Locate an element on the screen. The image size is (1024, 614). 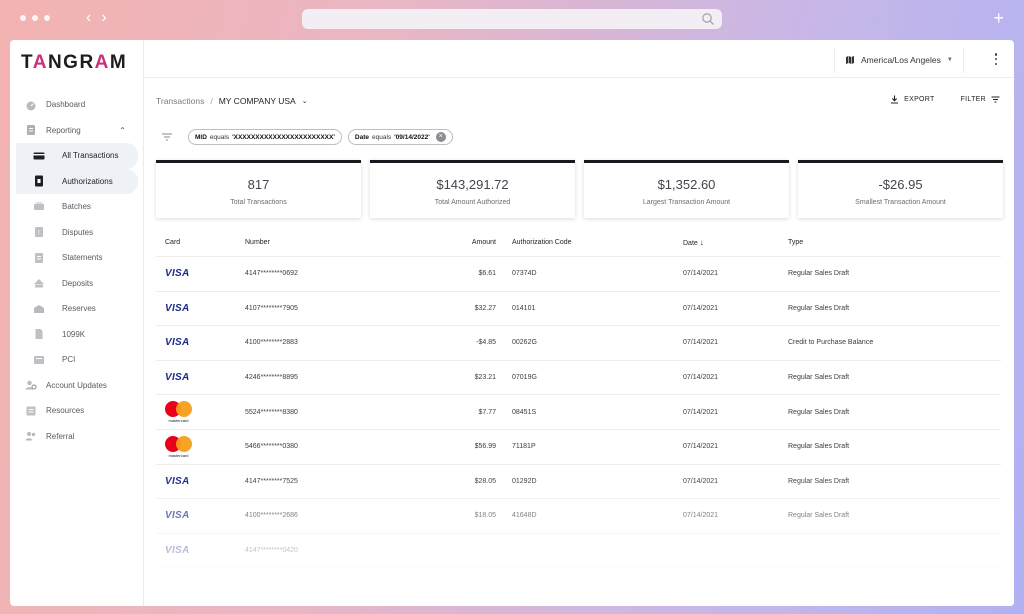
cell-number: 4147********0420 is located at coordinates (271, 551).